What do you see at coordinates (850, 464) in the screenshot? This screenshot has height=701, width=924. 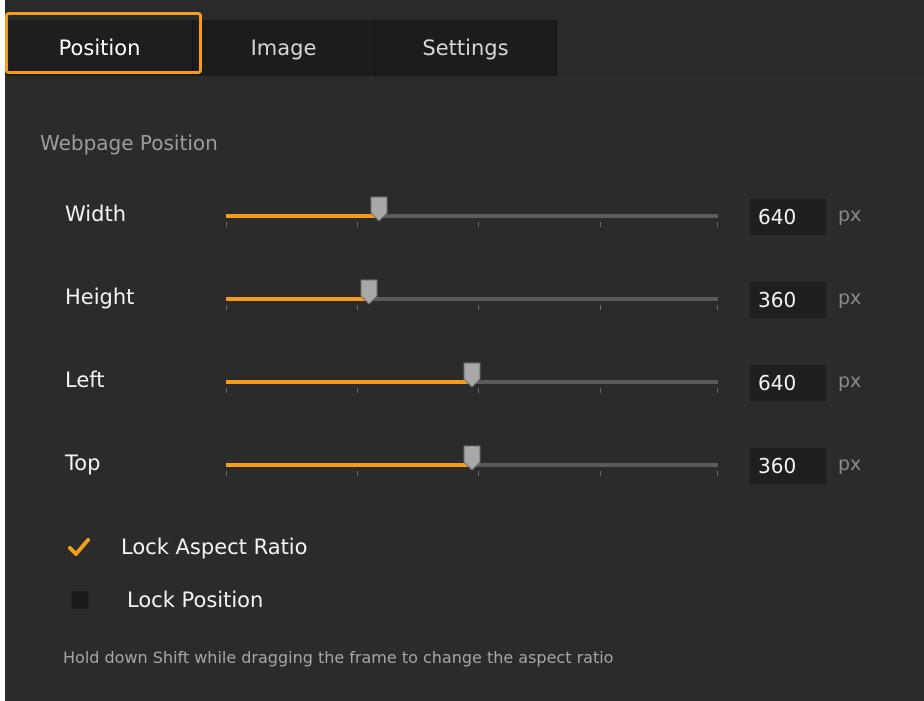 I see `top-unit: px` at bounding box center [850, 464].